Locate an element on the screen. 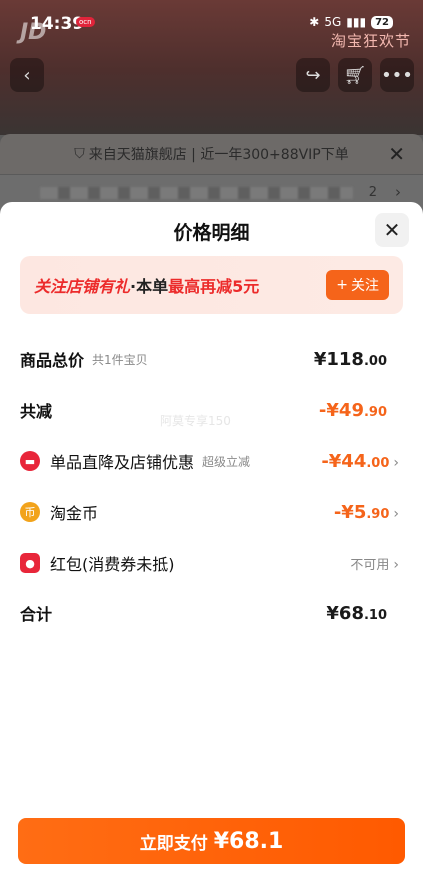  follow-button: + 关注 is located at coordinates (357, 285).